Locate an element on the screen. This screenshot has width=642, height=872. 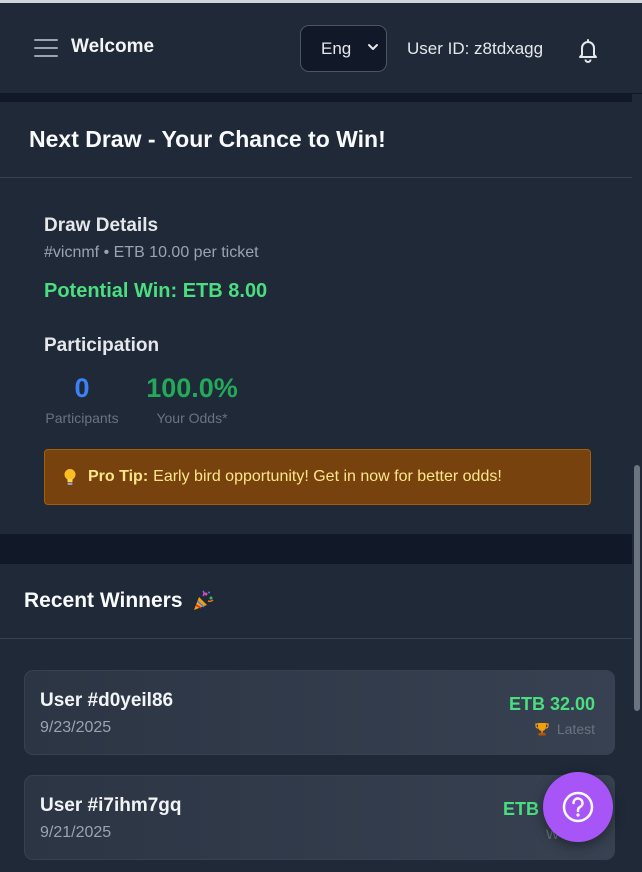
odds-stat: 100.0% Your Odds* is located at coordinates (192, 399).